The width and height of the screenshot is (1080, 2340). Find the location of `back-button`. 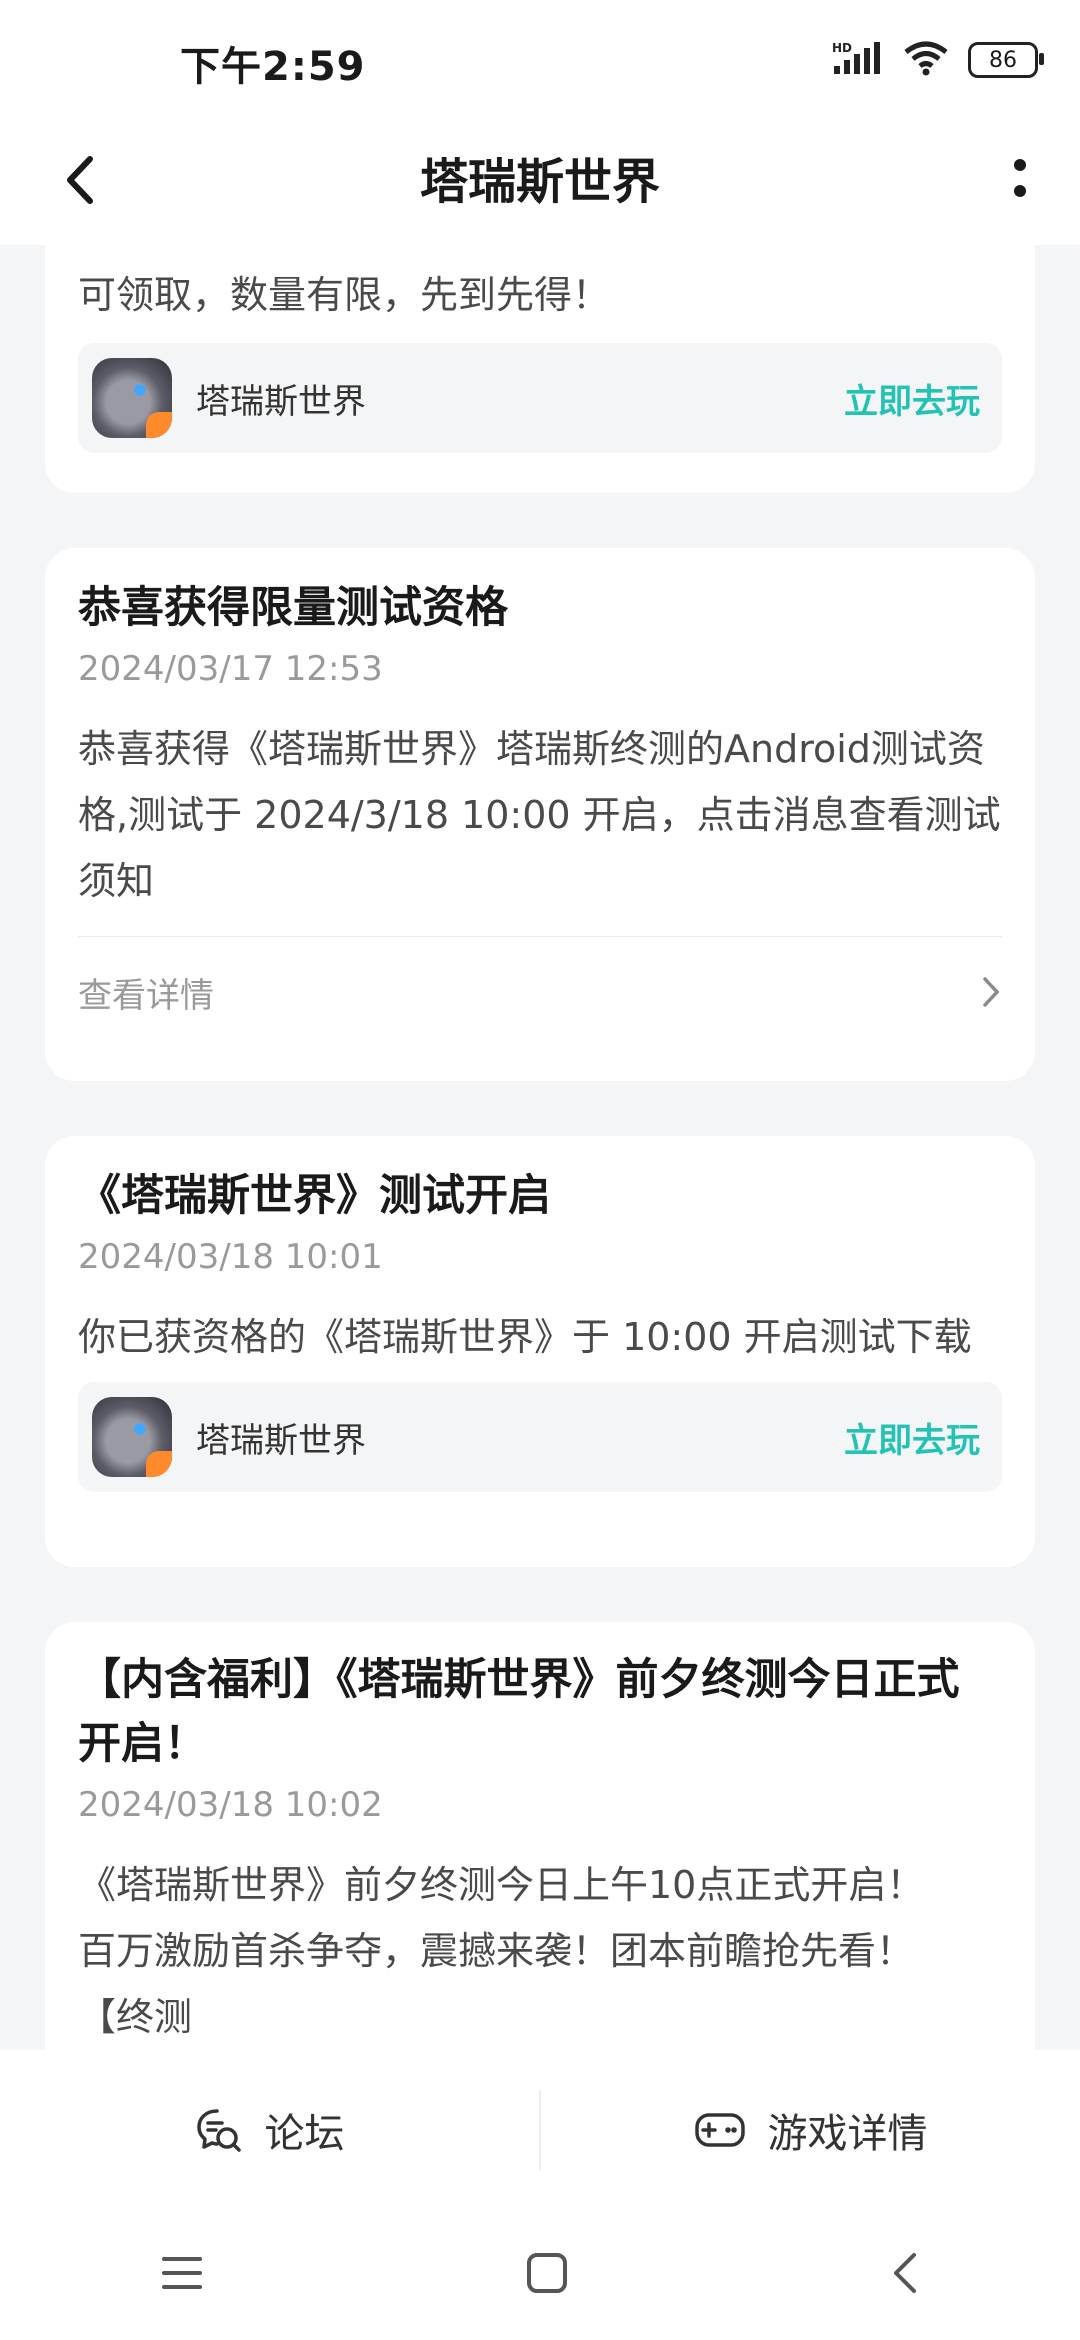

back-button is located at coordinates (80, 180).